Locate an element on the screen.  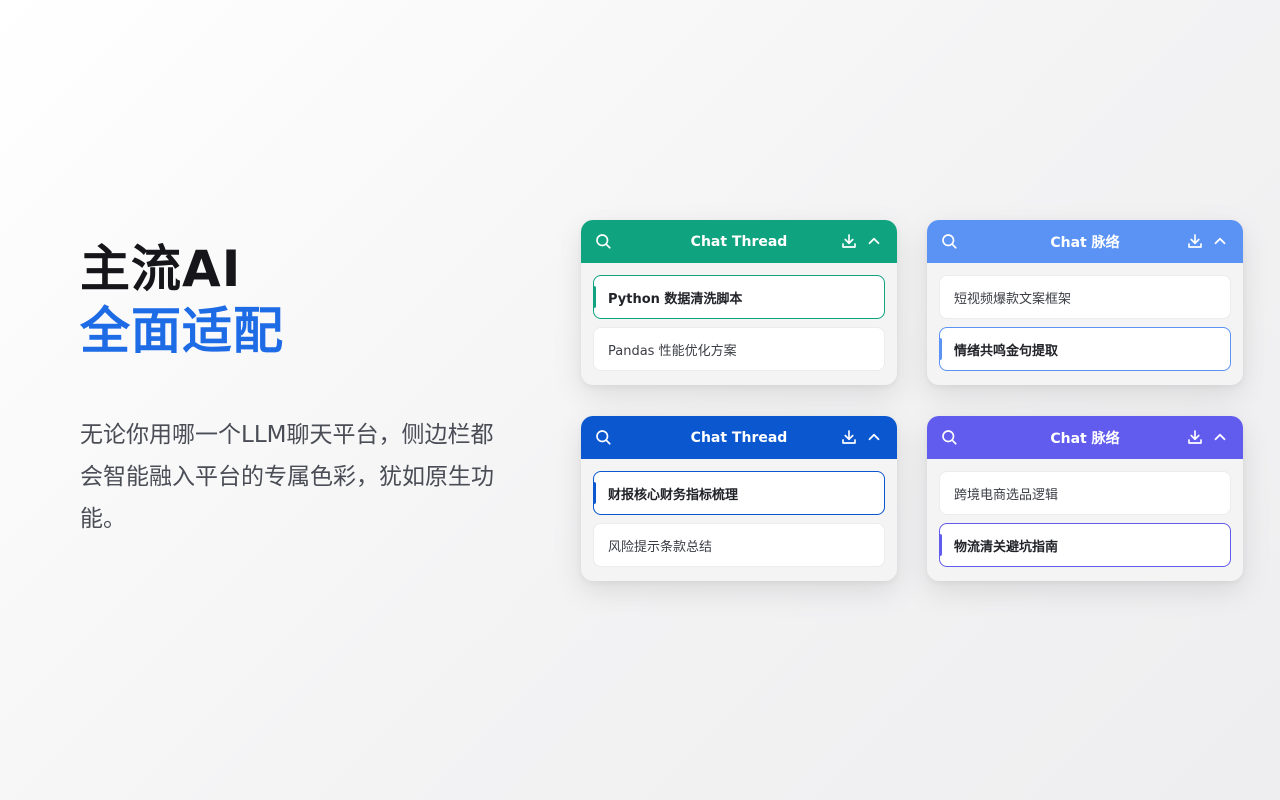
thread-item: 财报核心财务指标梳理 is located at coordinates (739, 493).